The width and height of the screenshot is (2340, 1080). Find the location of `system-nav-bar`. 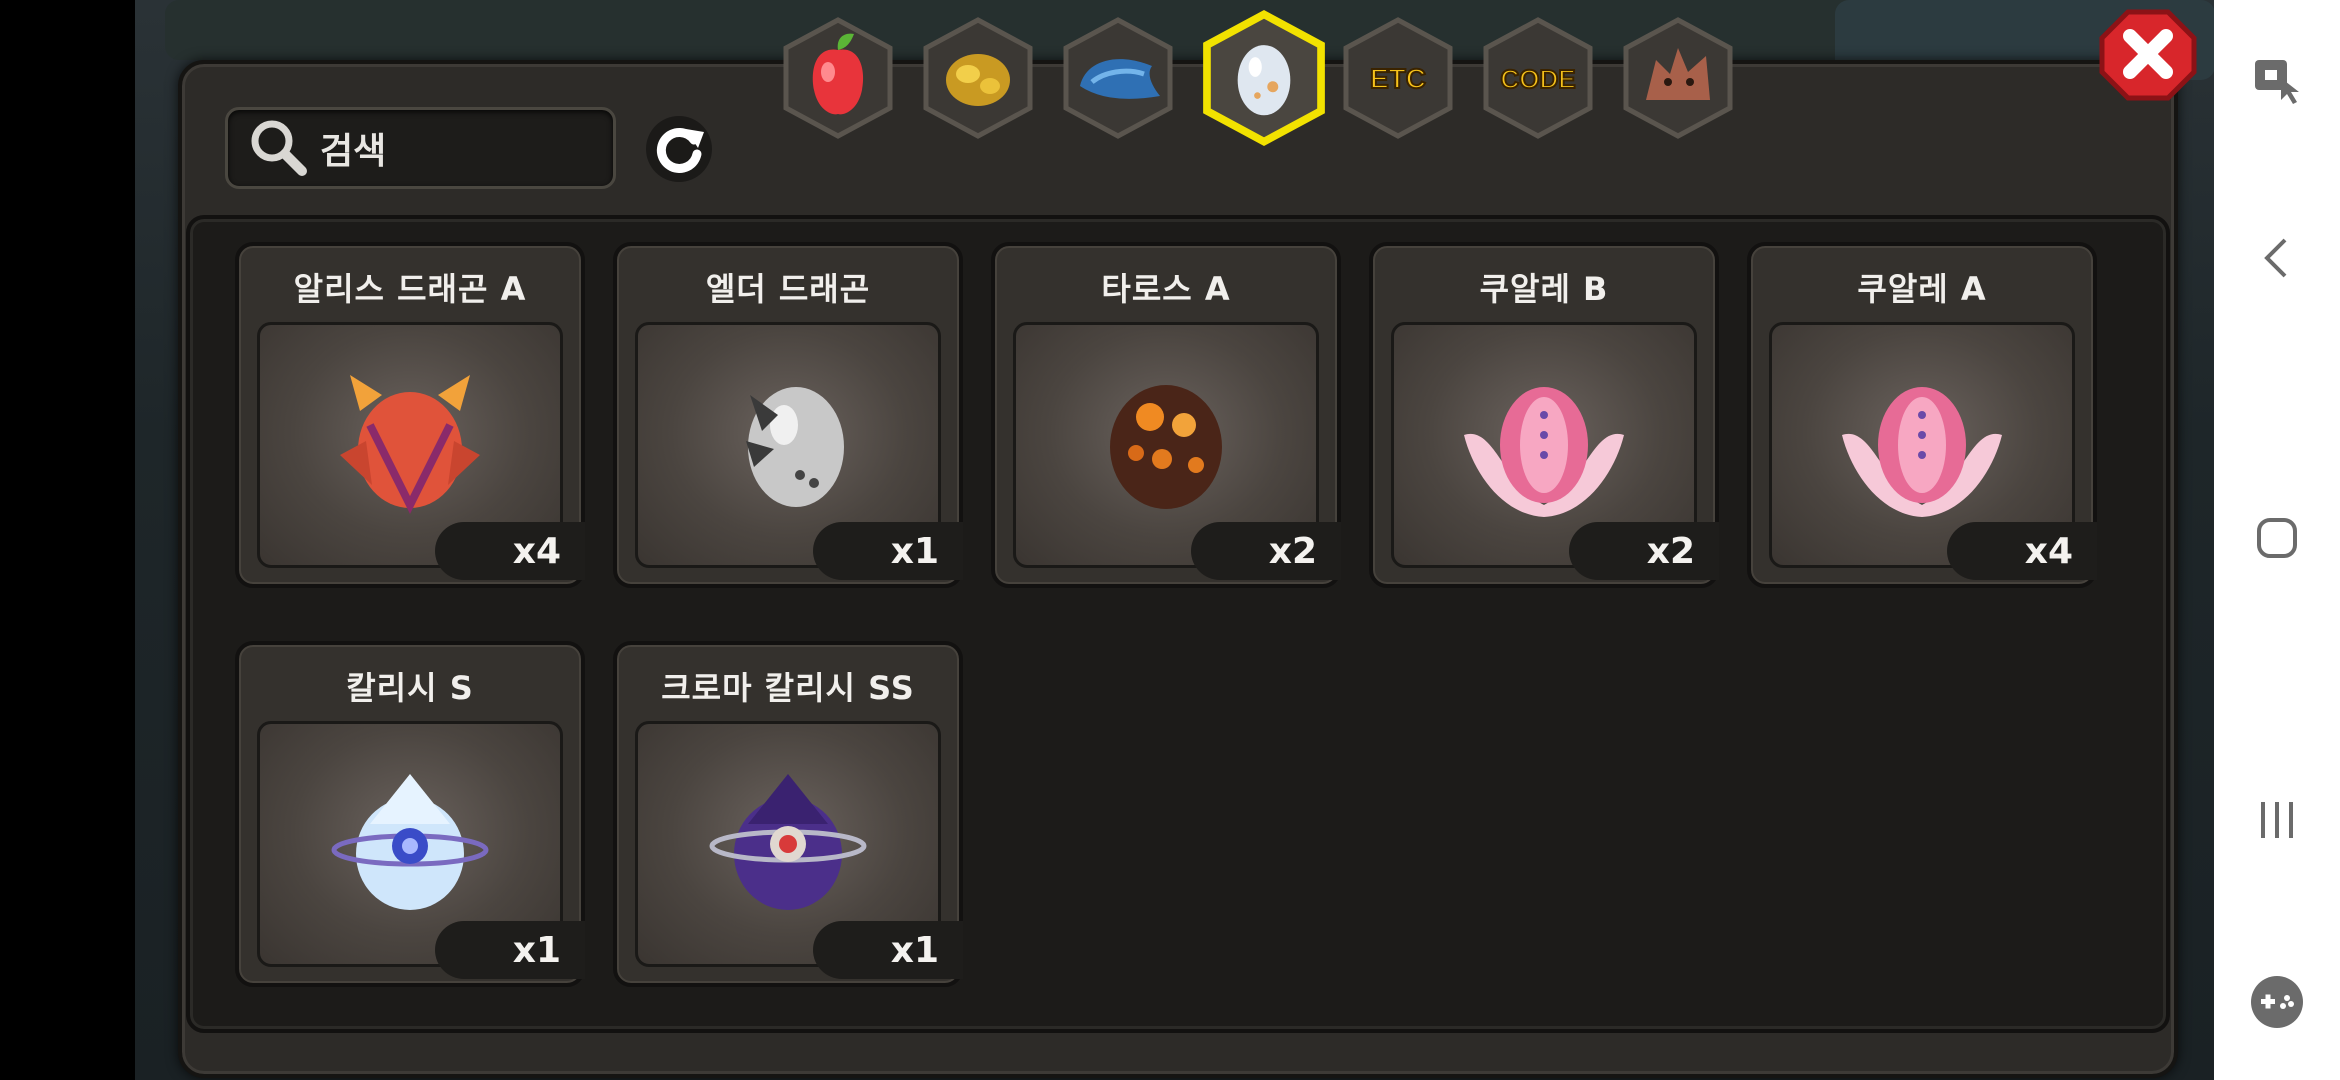

system-nav-bar is located at coordinates (2277, 540).